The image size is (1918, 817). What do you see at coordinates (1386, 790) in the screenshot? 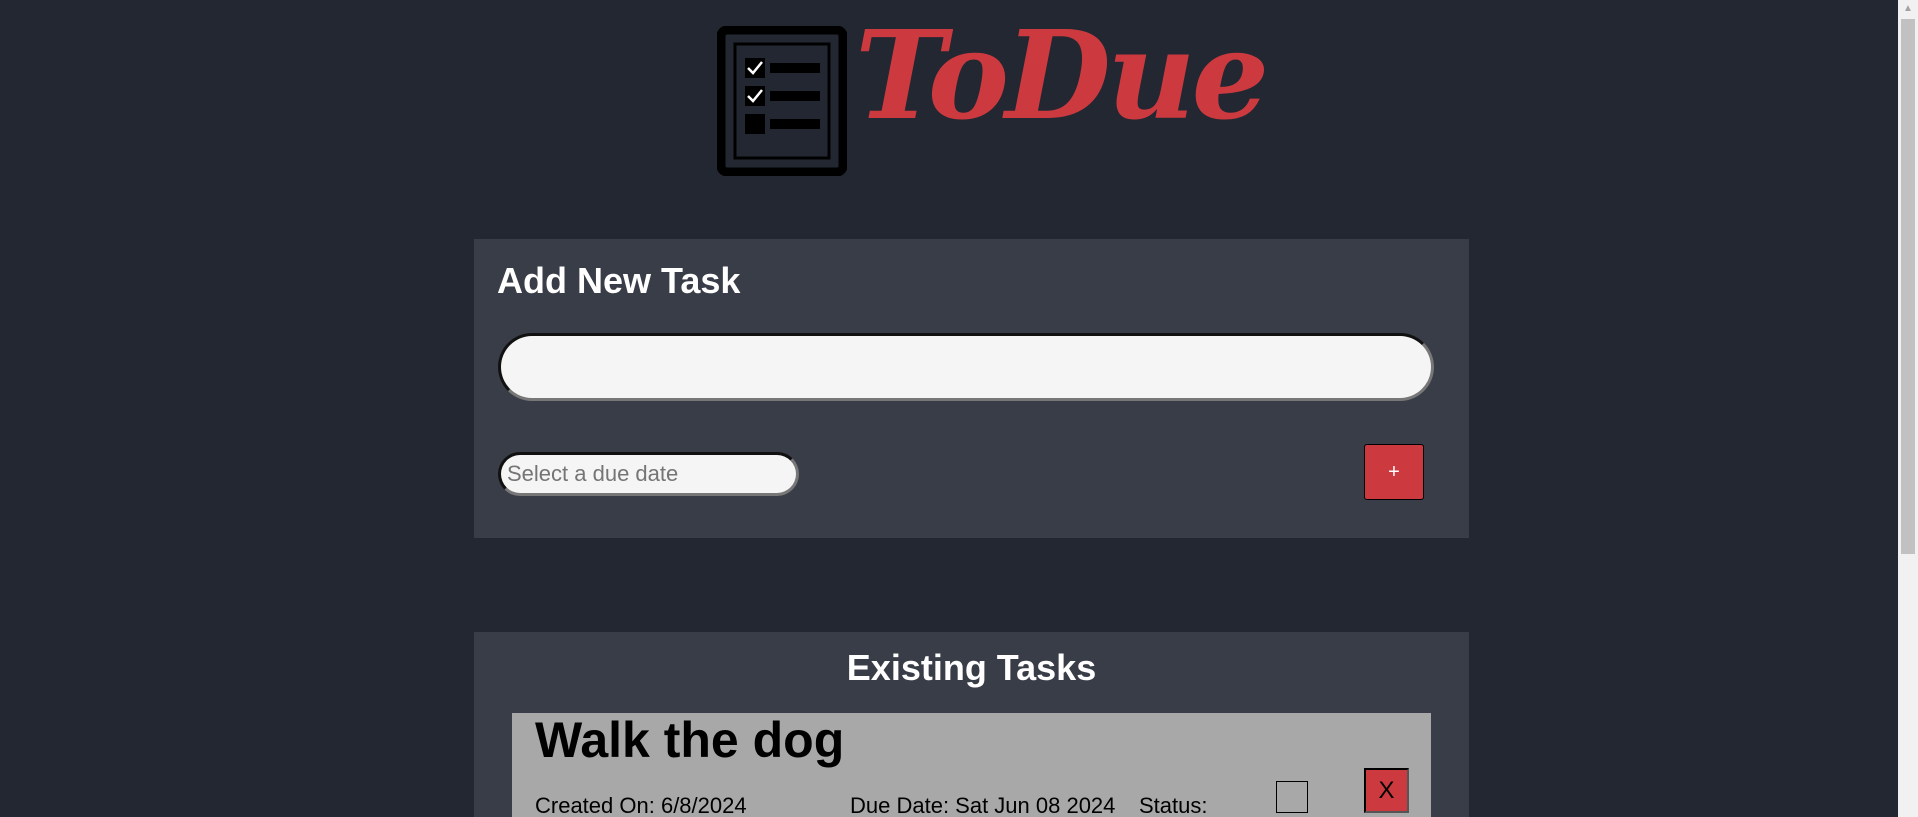
I see `delete-task-button: X` at bounding box center [1386, 790].